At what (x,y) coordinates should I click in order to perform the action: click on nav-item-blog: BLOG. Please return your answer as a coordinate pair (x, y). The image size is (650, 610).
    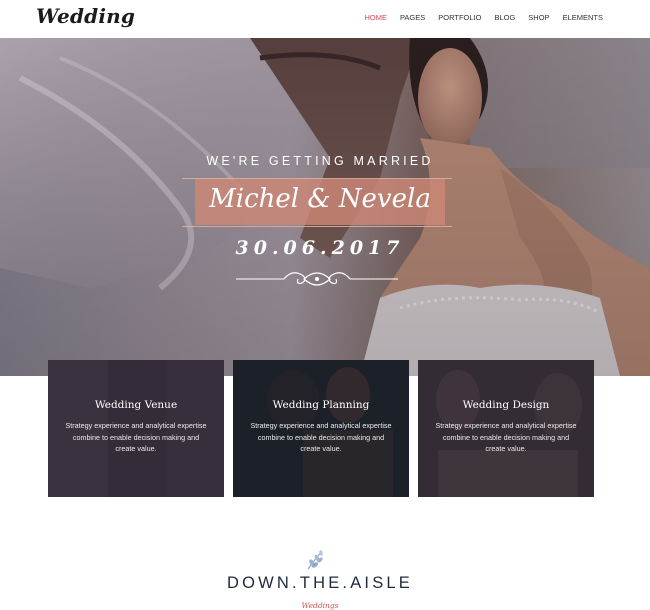
    Looking at the image, I should click on (504, 17).